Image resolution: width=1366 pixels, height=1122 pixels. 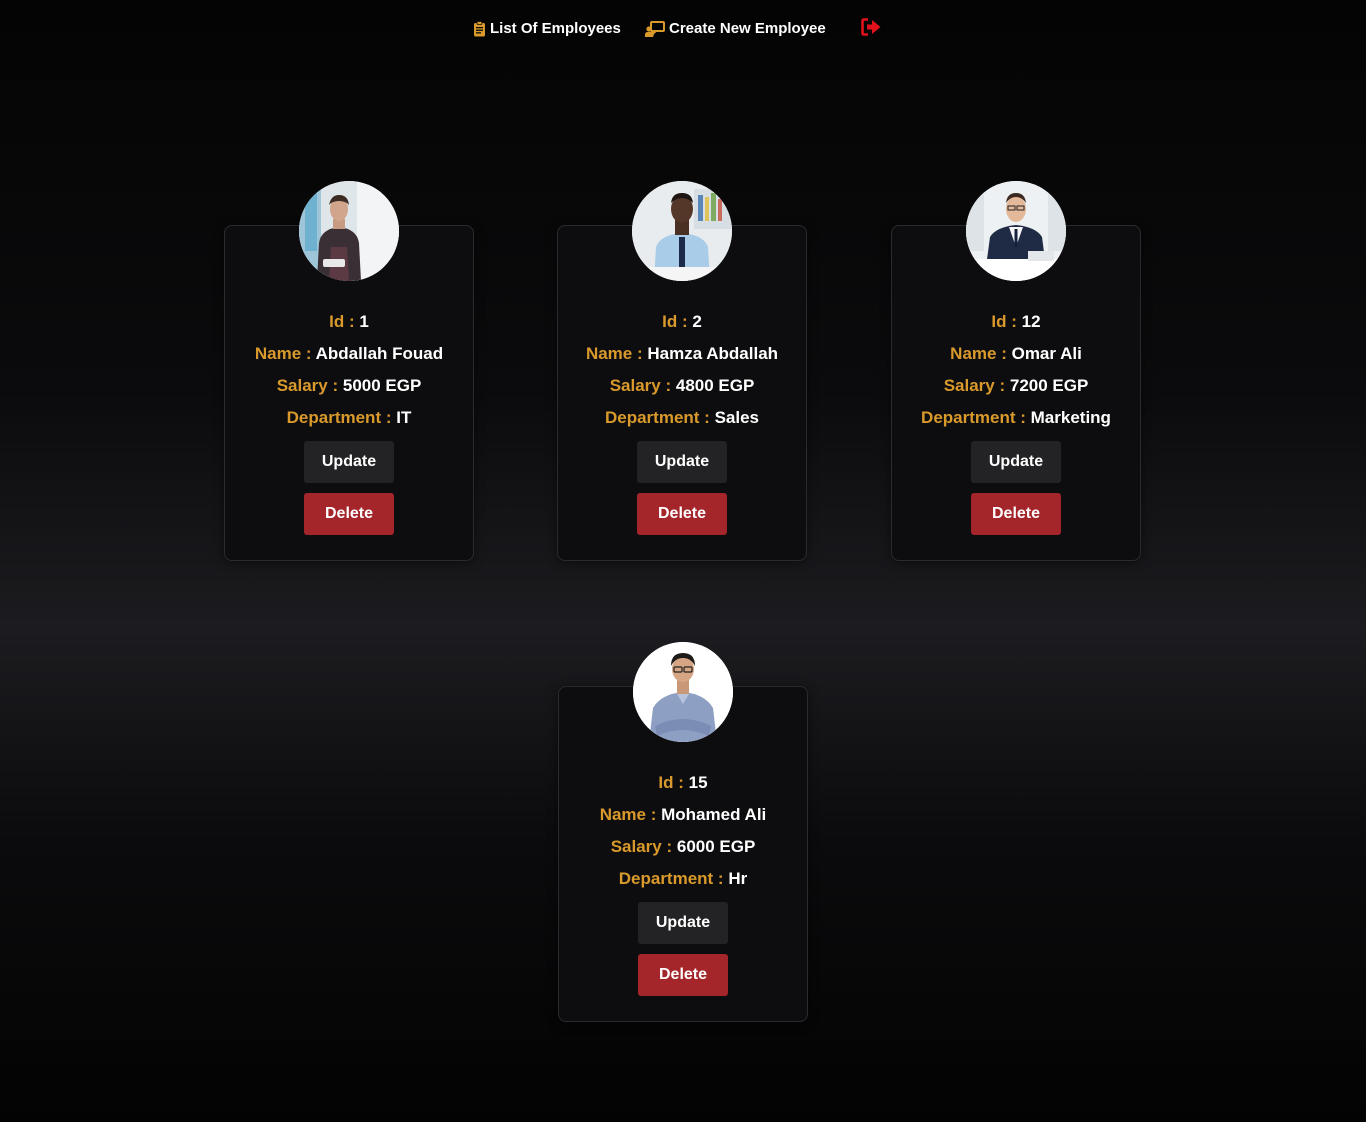 What do you see at coordinates (698, 782) in the screenshot?
I see `id-value: 15` at bounding box center [698, 782].